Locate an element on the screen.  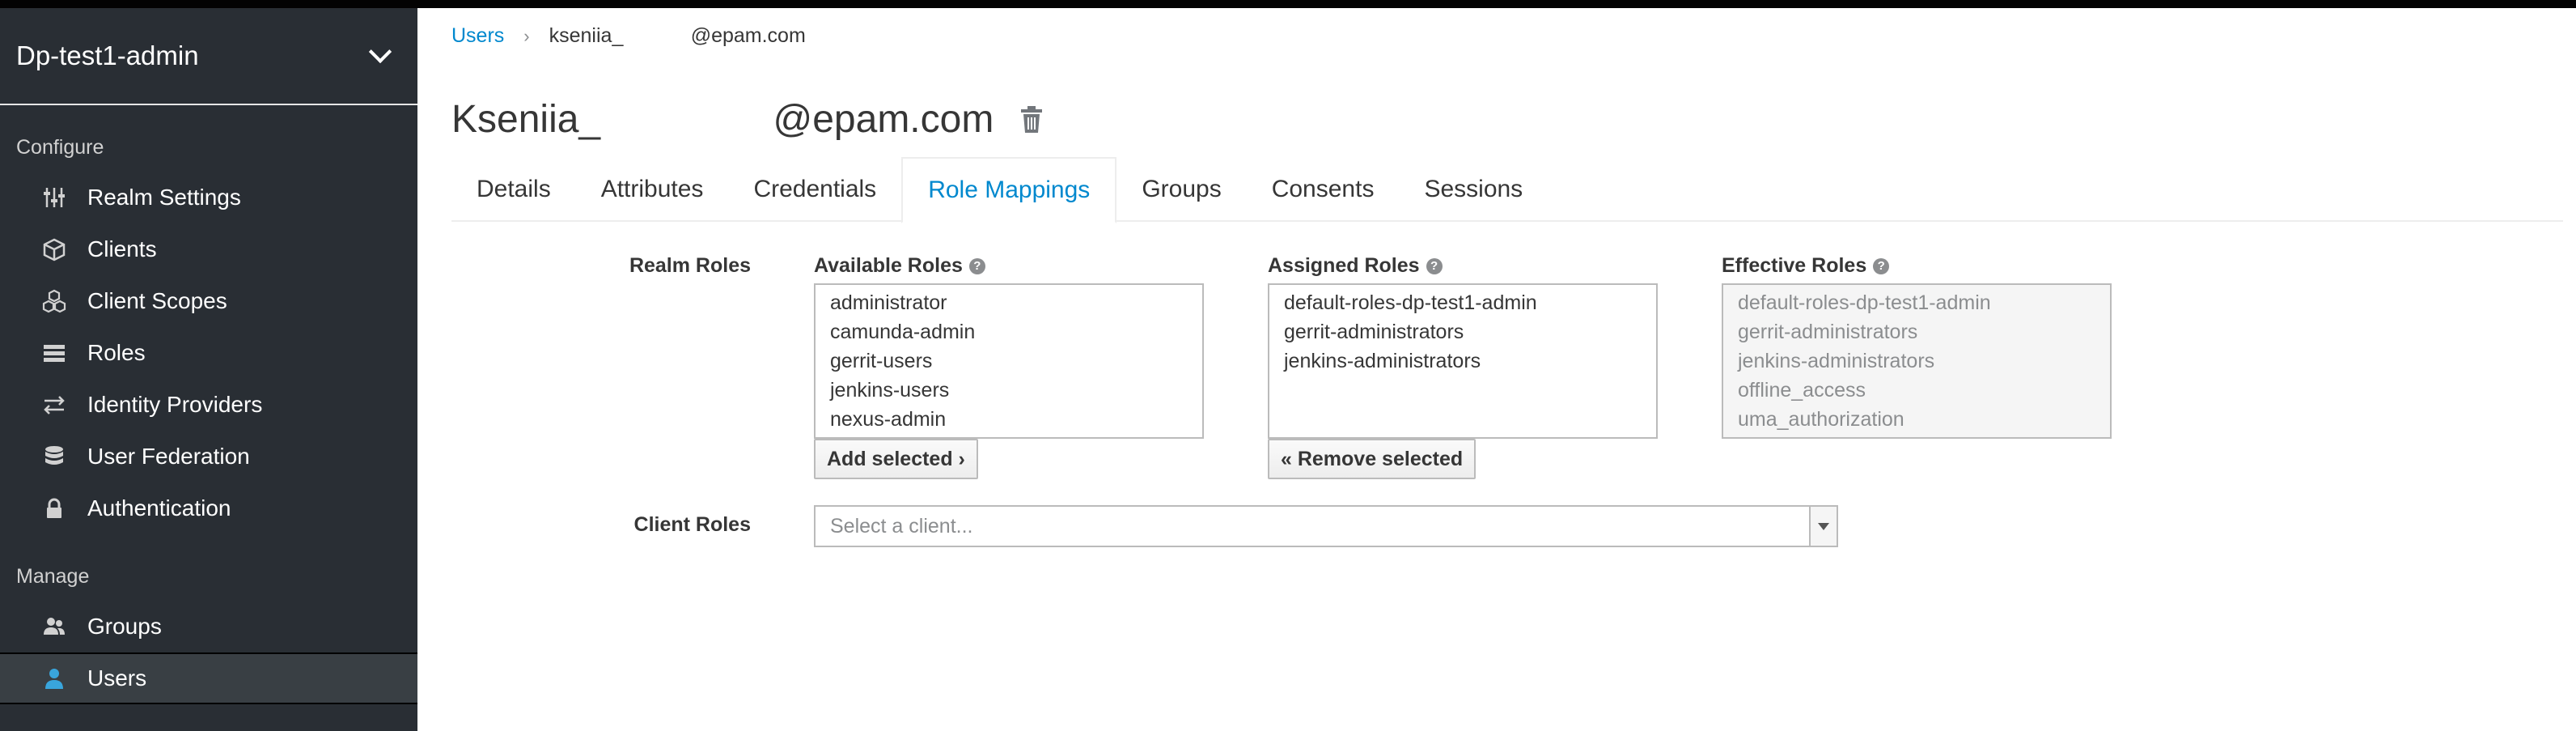
section-manage: Manage is located at coordinates (53, 576).